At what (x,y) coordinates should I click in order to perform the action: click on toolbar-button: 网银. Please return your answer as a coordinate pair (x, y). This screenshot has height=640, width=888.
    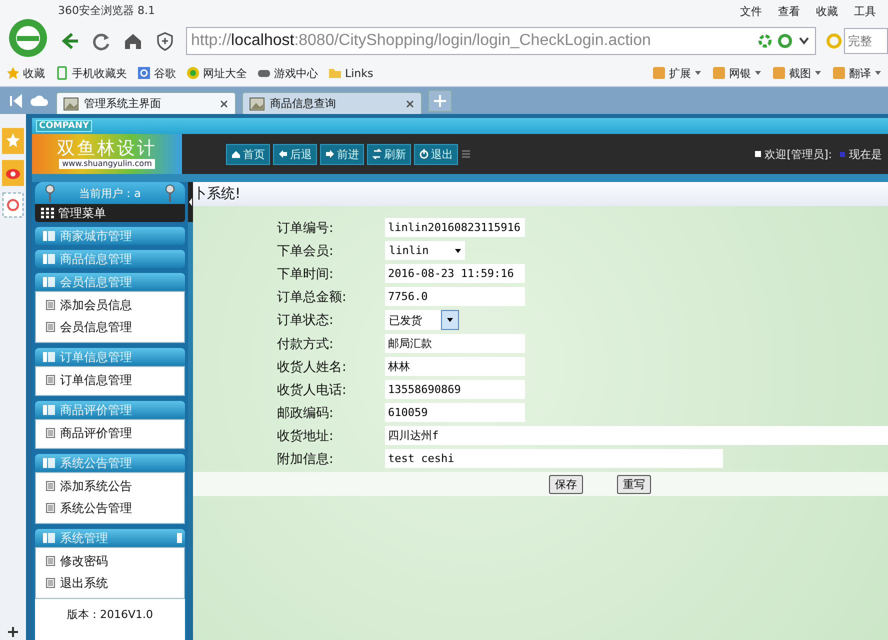
    Looking at the image, I should click on (737, 73).